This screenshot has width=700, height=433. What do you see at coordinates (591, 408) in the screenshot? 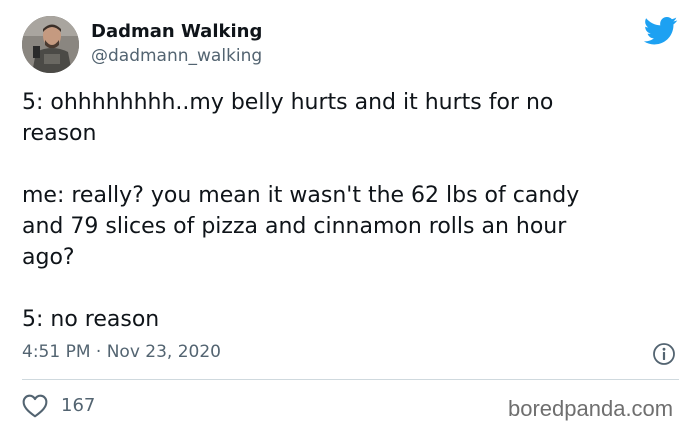
I see `source-watermark: boredpanda.com` at bounding box center [591, 408].